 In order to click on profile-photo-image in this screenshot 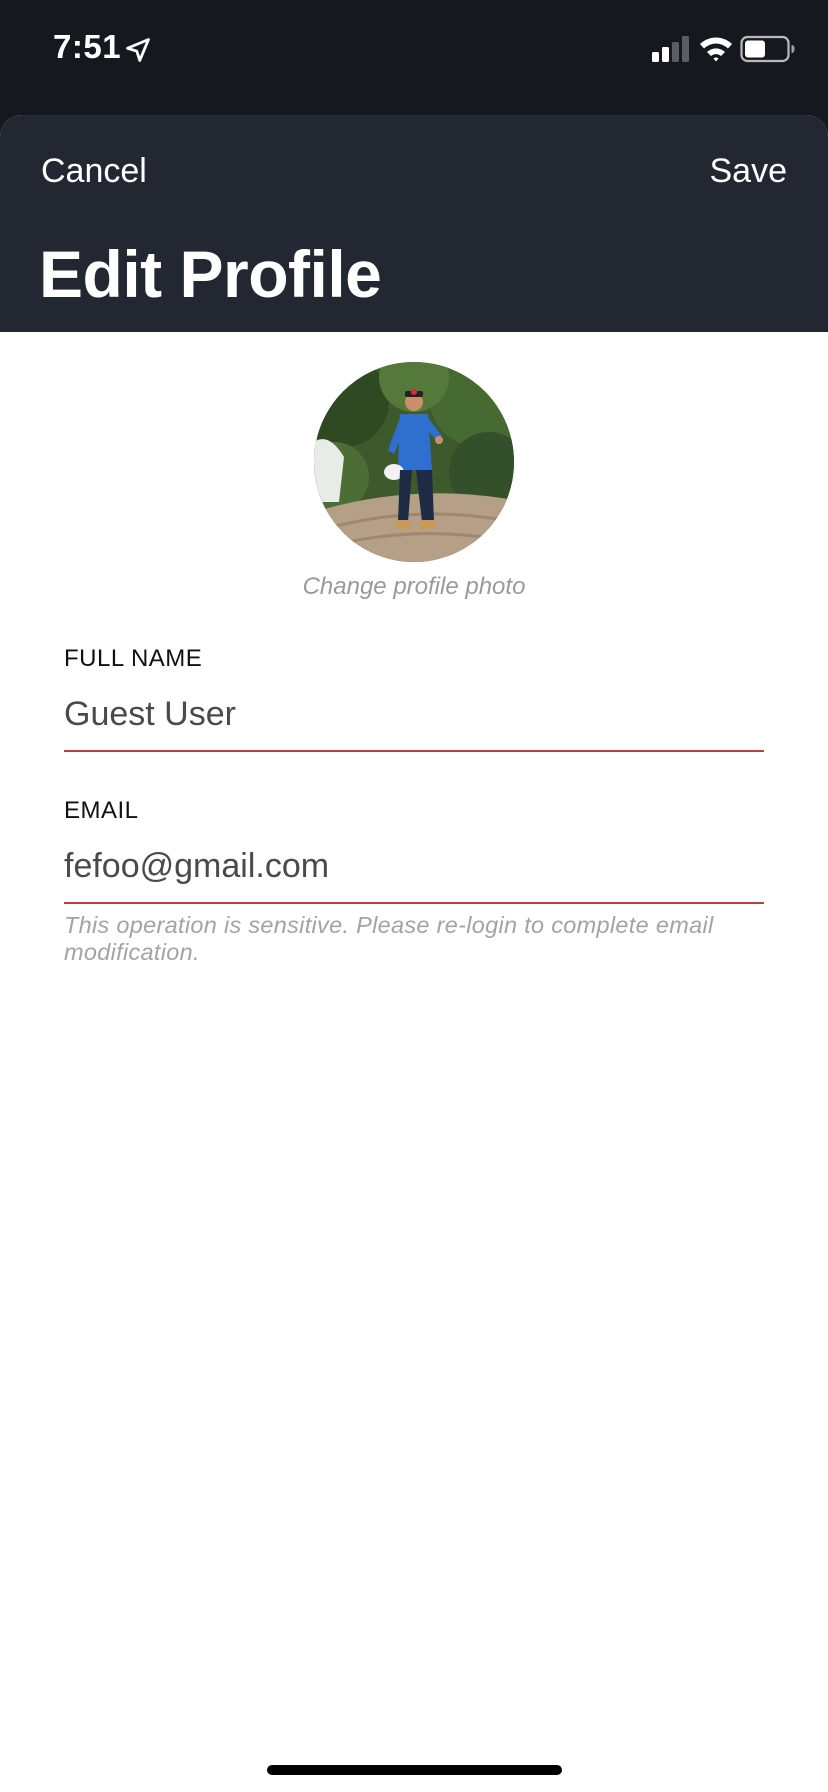, I will do `click(414, 462)`.